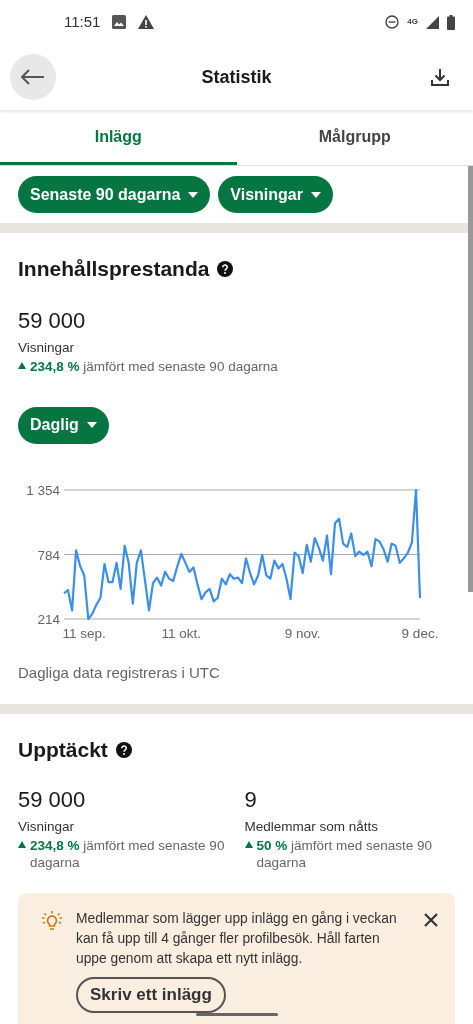  I want to click on x-tick-label: 11 okt., so click(181, 633).